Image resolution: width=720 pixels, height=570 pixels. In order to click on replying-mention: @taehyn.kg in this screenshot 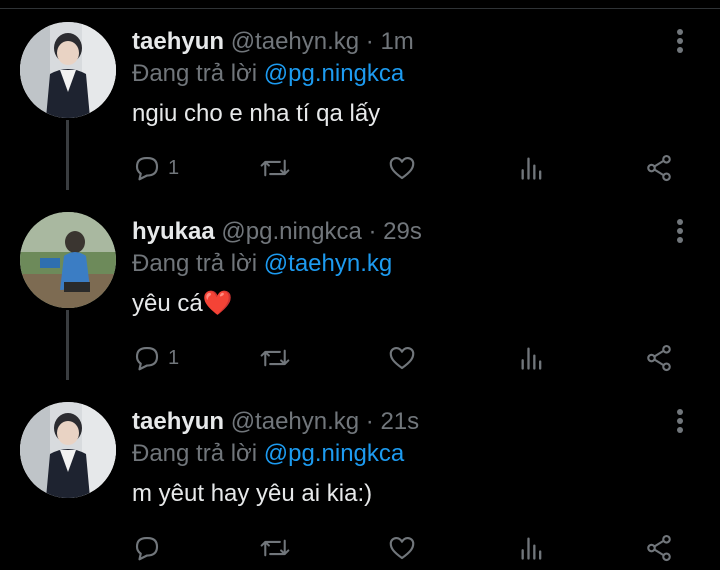, I will do `click(328, 263)`.